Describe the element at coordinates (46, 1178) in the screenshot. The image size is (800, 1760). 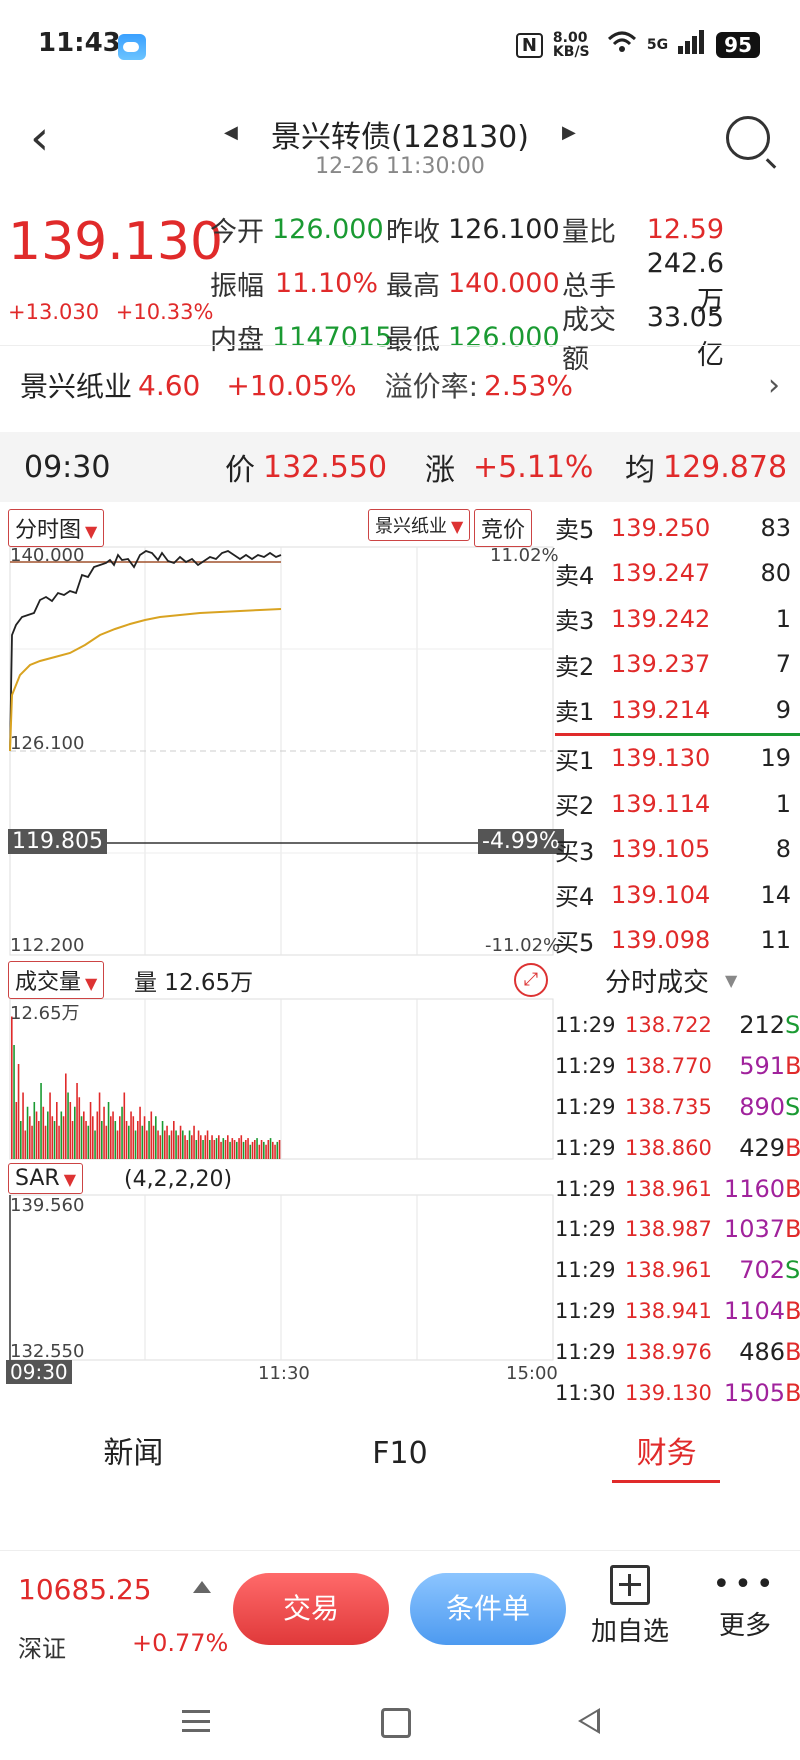
I see `indicator-select: SAR ▼` at that location.